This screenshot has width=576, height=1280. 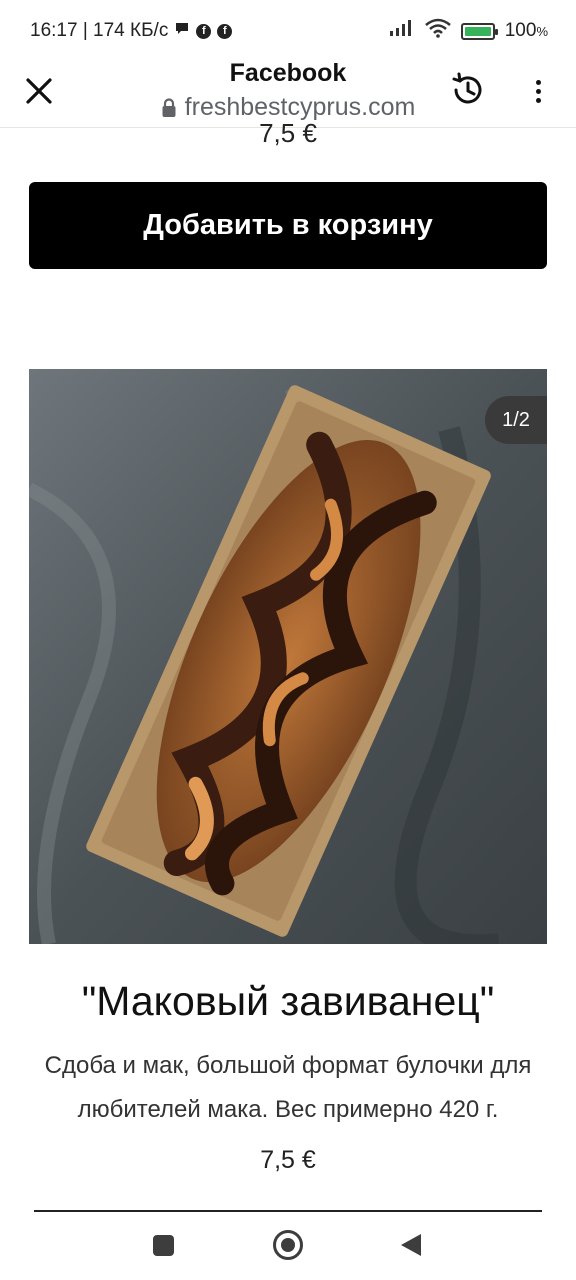 I want to click on back-icon, so click(x=411, y=1245).